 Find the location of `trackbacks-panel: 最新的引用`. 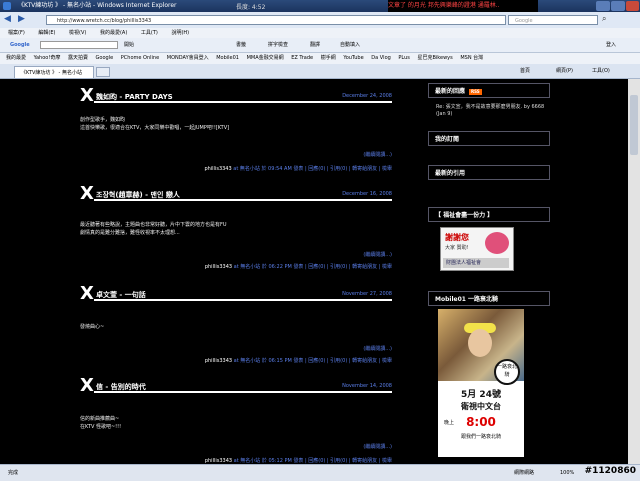

trackbacks-panel: 最新的引用 is located at coordinates (489, 173).